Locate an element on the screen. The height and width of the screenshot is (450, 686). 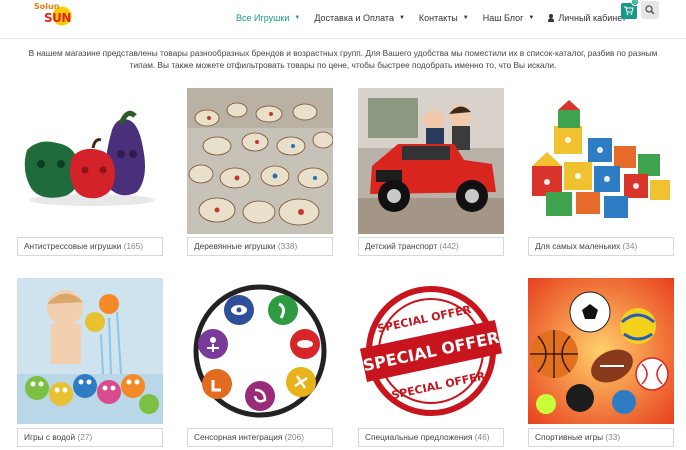
user-icon is located at coordinates (551, 18).